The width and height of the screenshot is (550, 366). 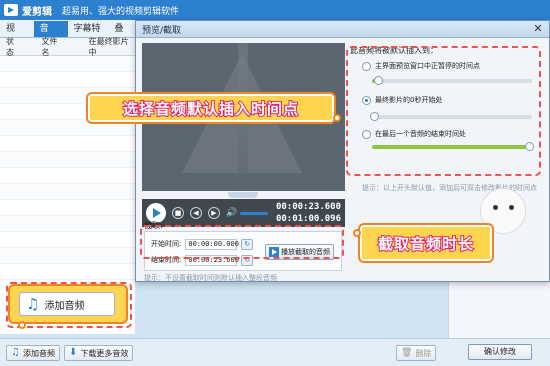 What do you see at coordinates (196, 213) in the screenshot?
I see `previous-frame-icon: ◀` at bounding box center [196, 213].